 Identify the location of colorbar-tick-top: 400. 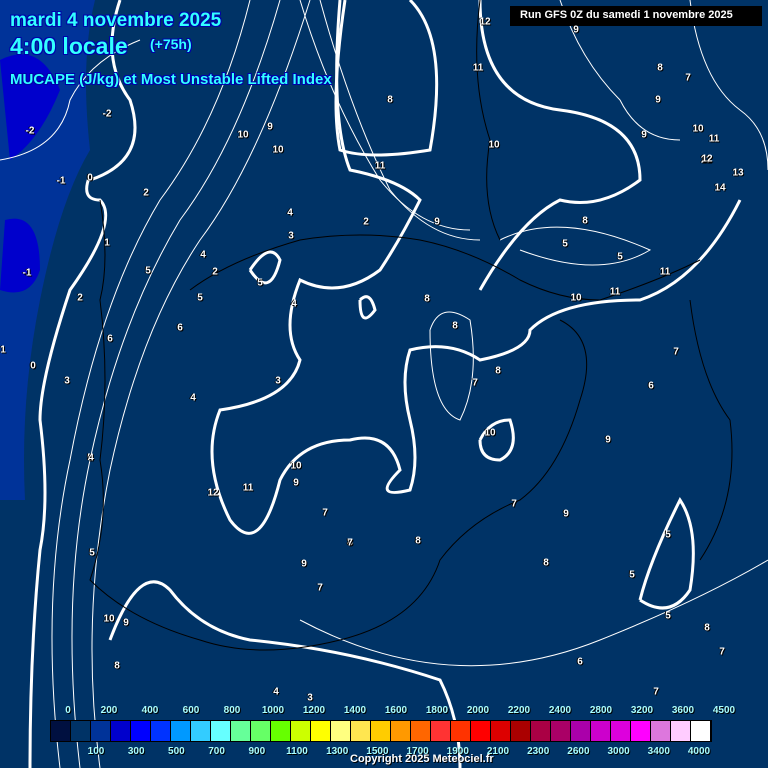
(150, 710).